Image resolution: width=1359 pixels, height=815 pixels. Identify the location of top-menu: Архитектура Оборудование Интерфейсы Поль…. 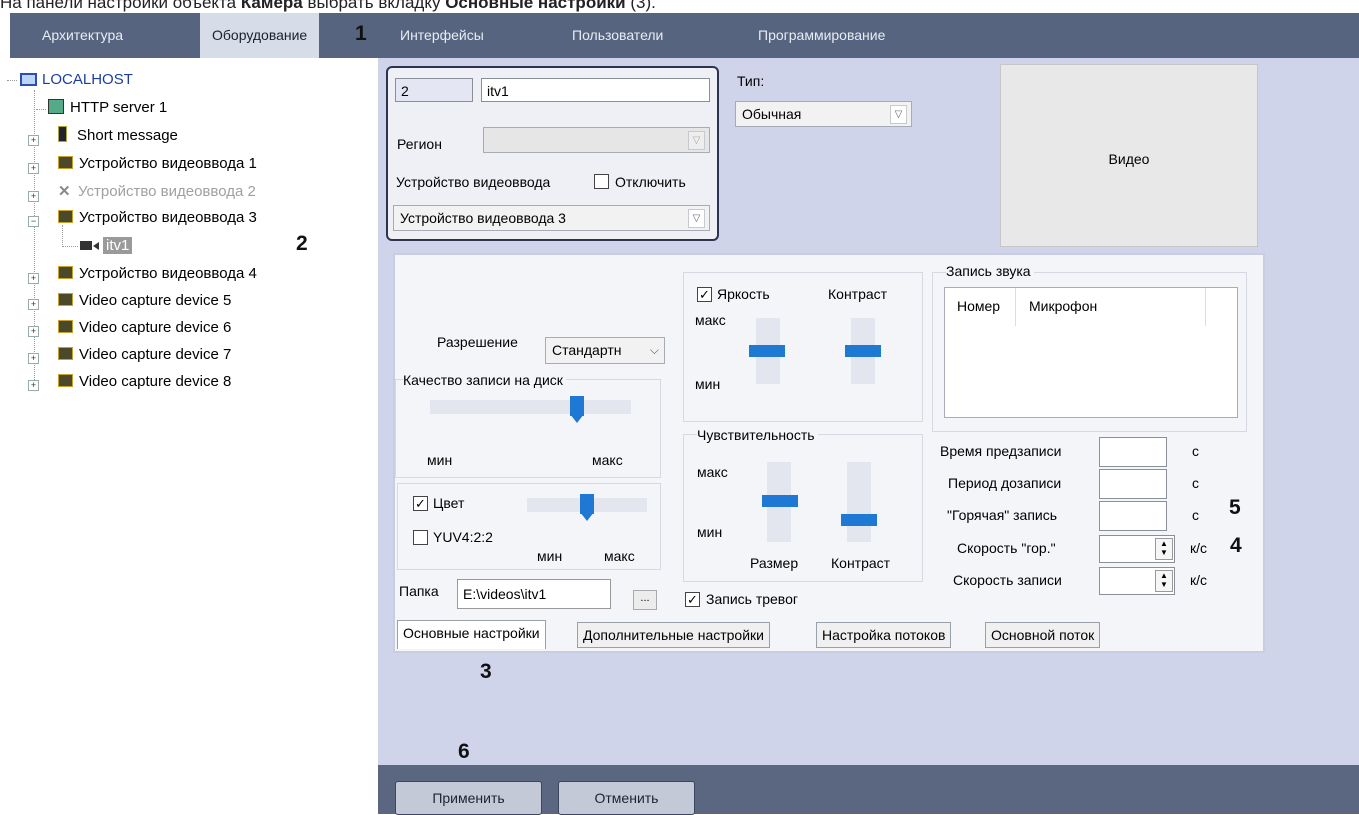
(684, 35).